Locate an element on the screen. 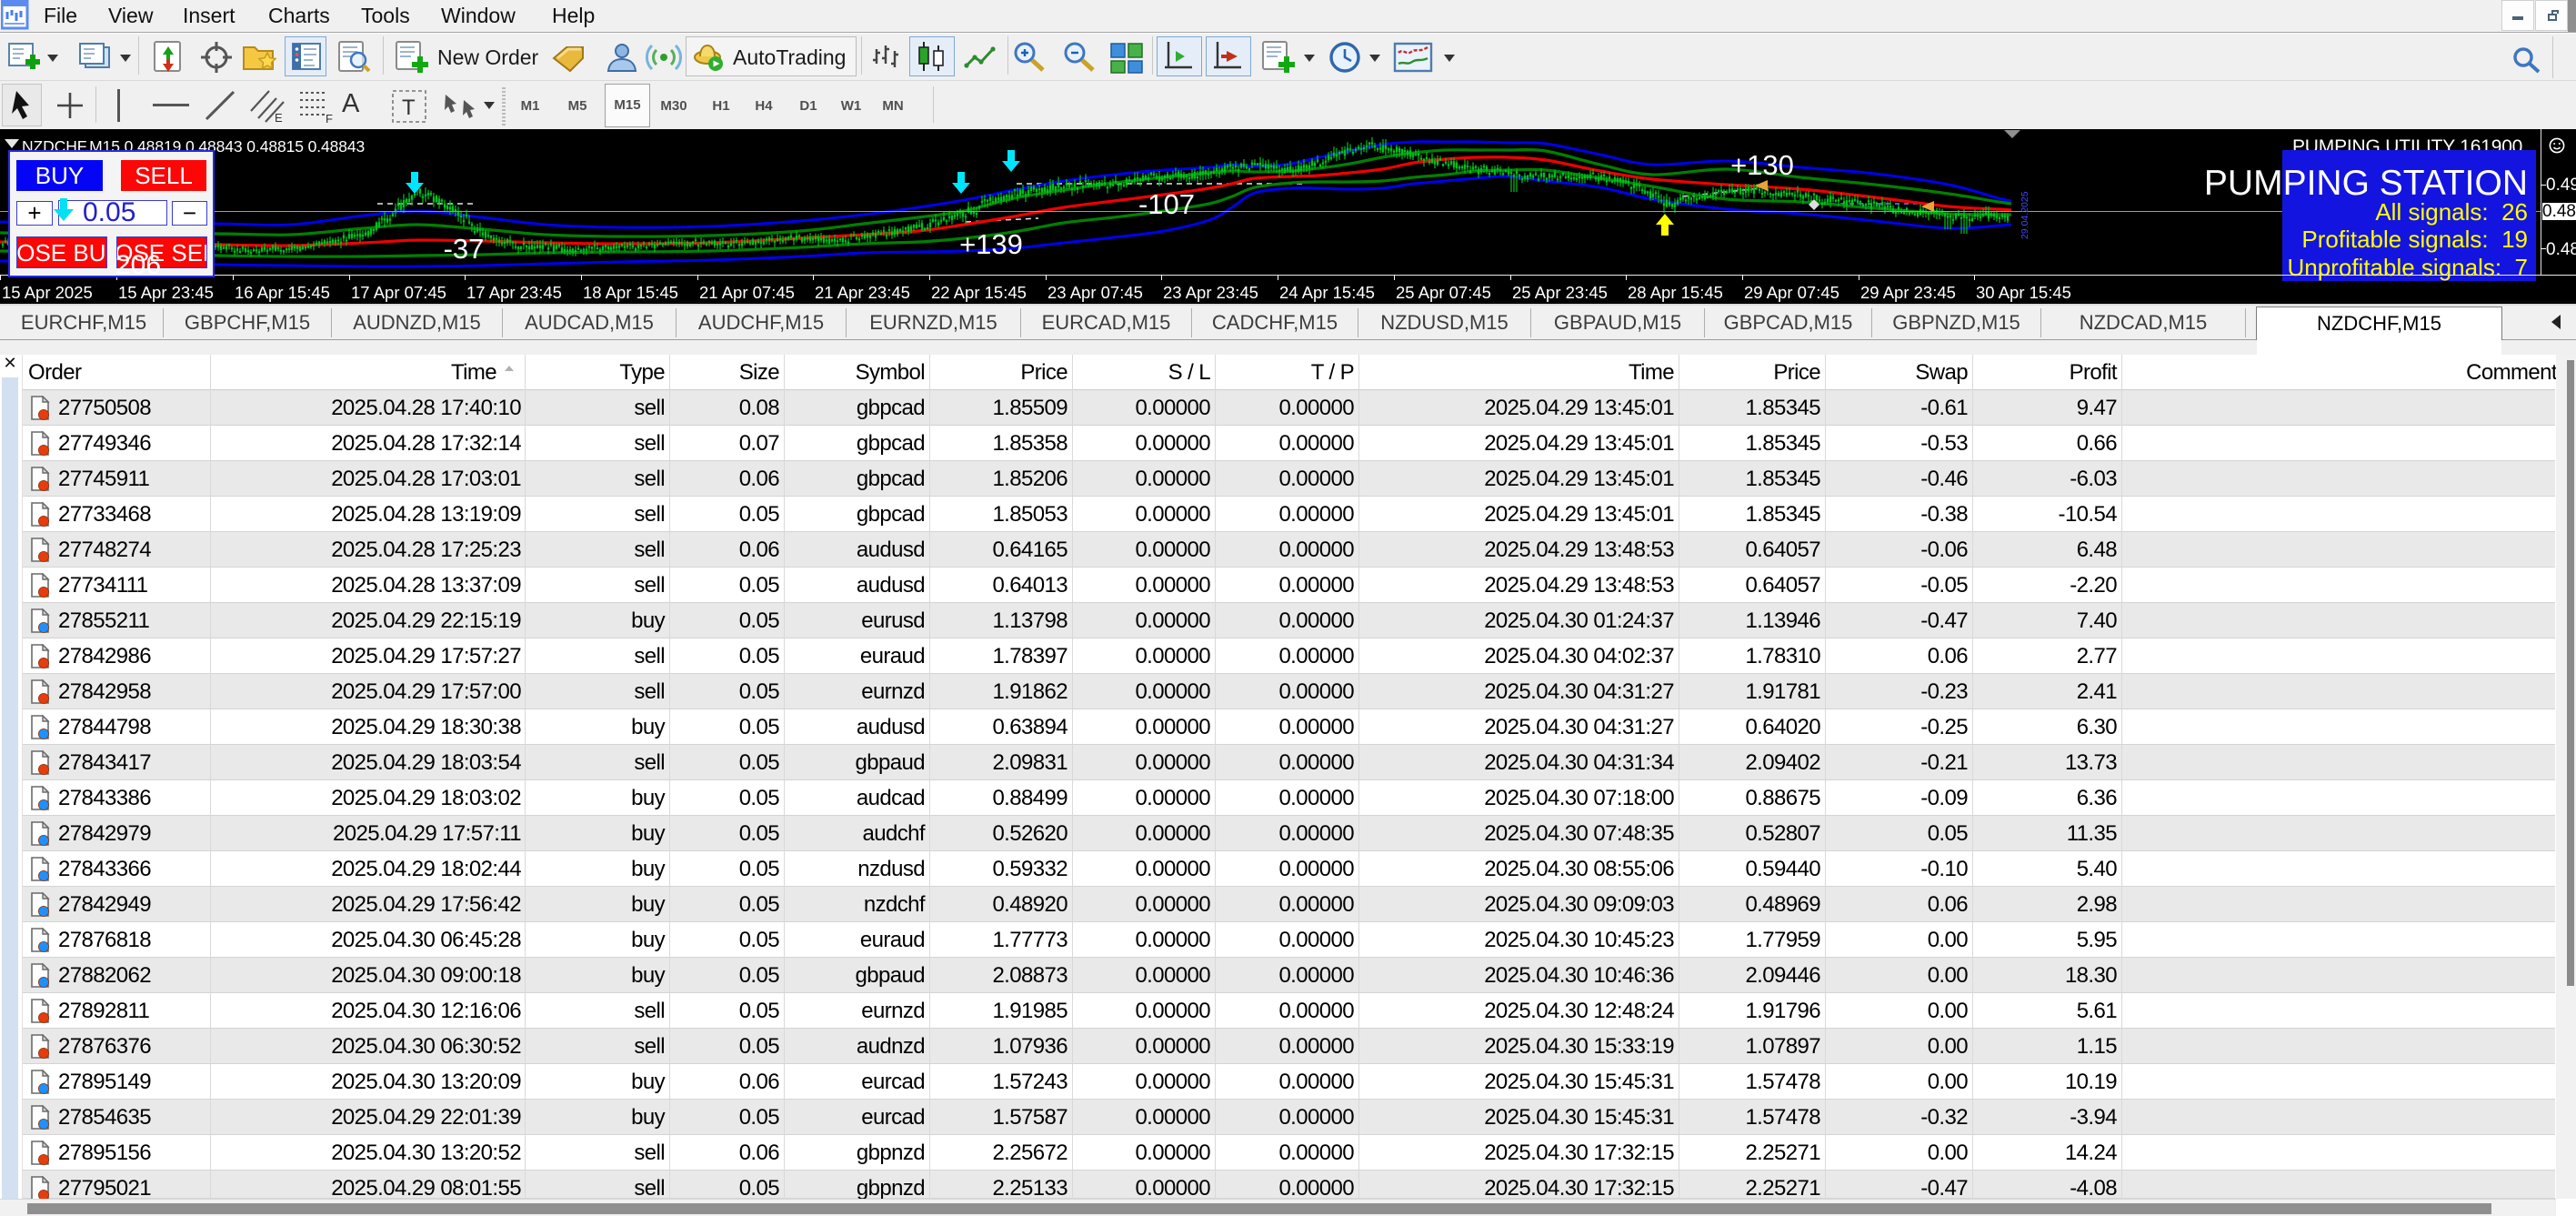 The image size is (2576, 1216). svg-text: F is located at coordinates (329, 118).